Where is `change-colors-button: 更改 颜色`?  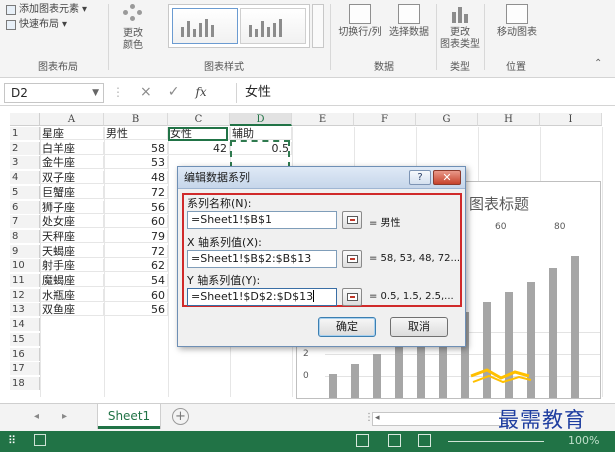
change-colors-button: 更改 颜色 is located at coordinates (133, 28).